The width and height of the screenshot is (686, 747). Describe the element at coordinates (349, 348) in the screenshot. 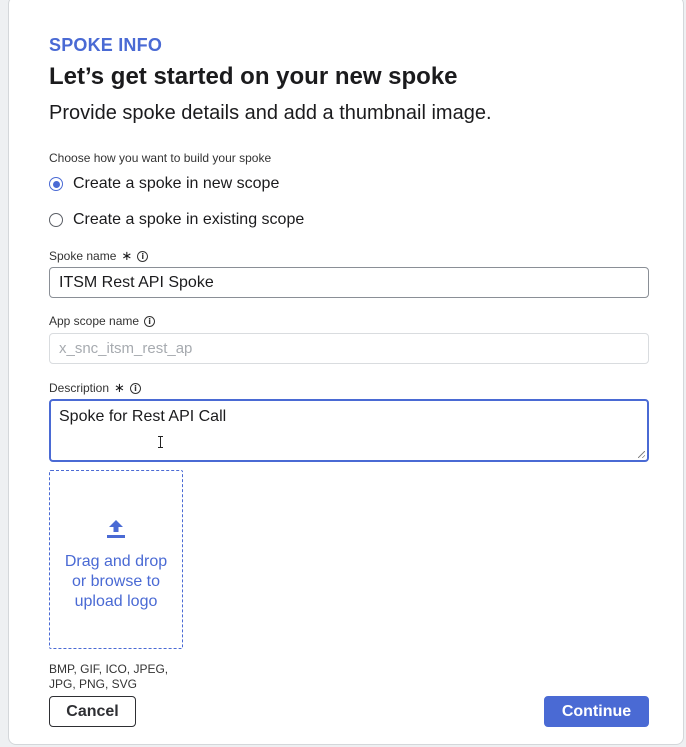

I see `app-scope-name-input: x_snc_itsm_rest_ap` at that location.